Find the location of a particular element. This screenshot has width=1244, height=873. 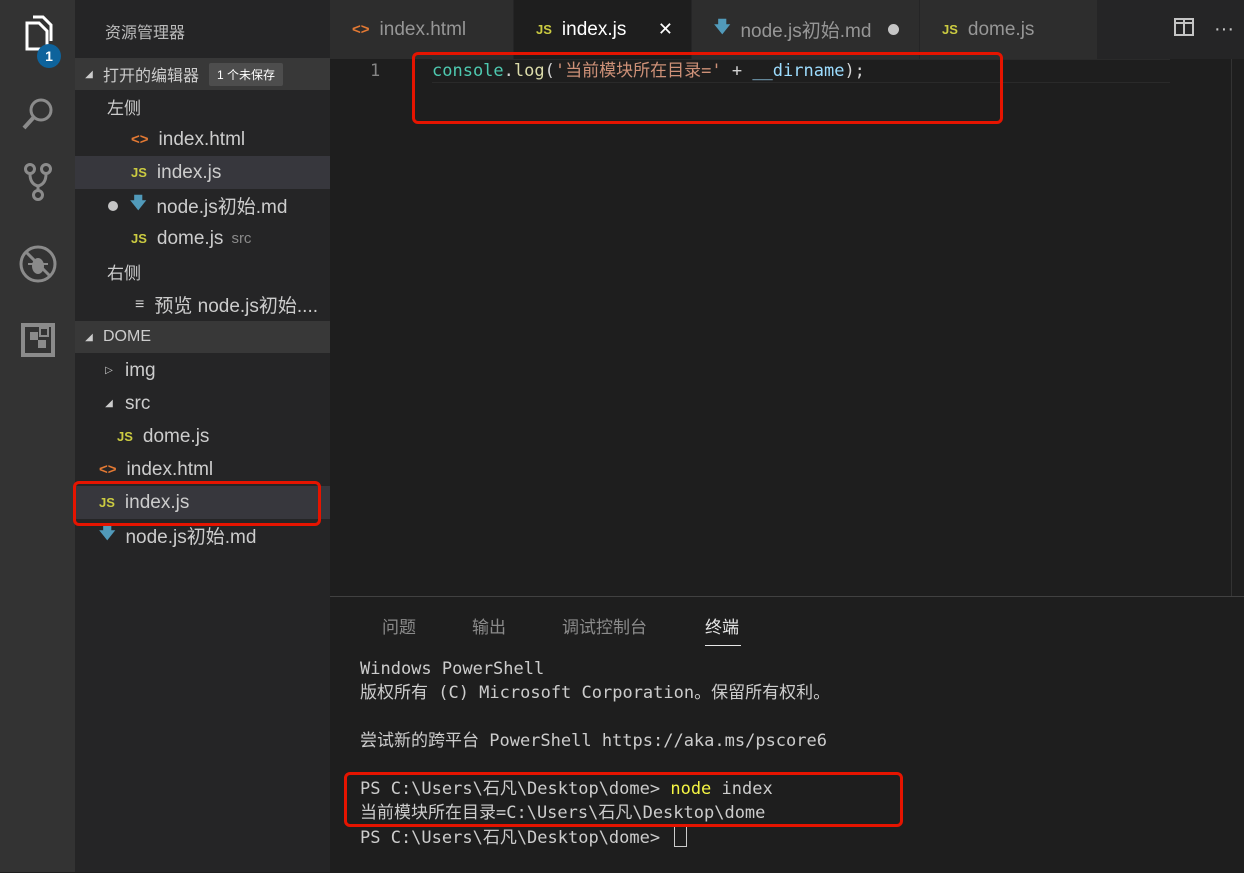

open-editor-item: 🡇 node.js初始.md is located at coordinates (219, 205).